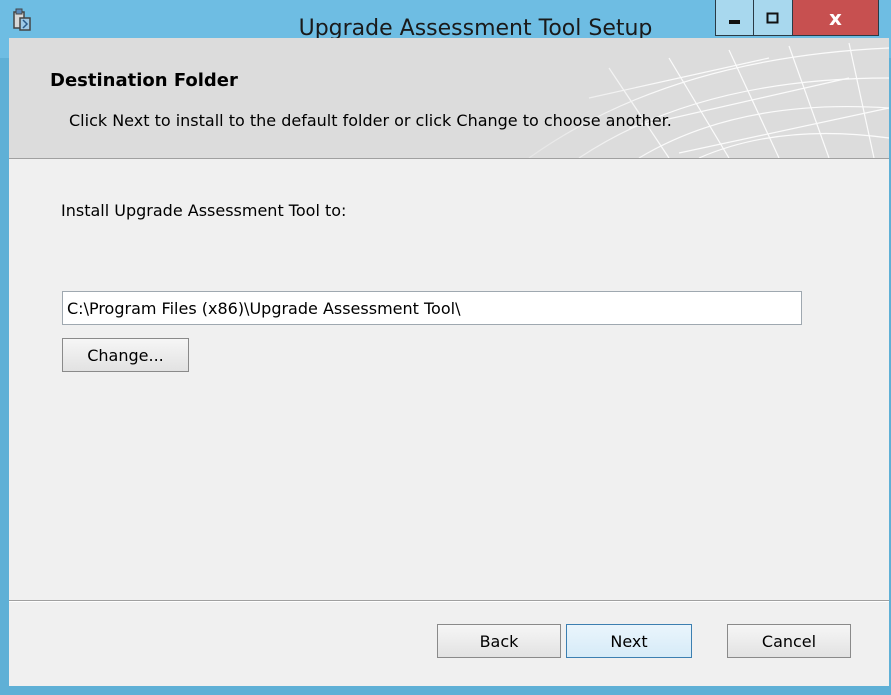 This screenshot has height=695, width=891. Describe the element at coordinates (499, 641) in the screenshot. I see `back-button: Back` at that location.